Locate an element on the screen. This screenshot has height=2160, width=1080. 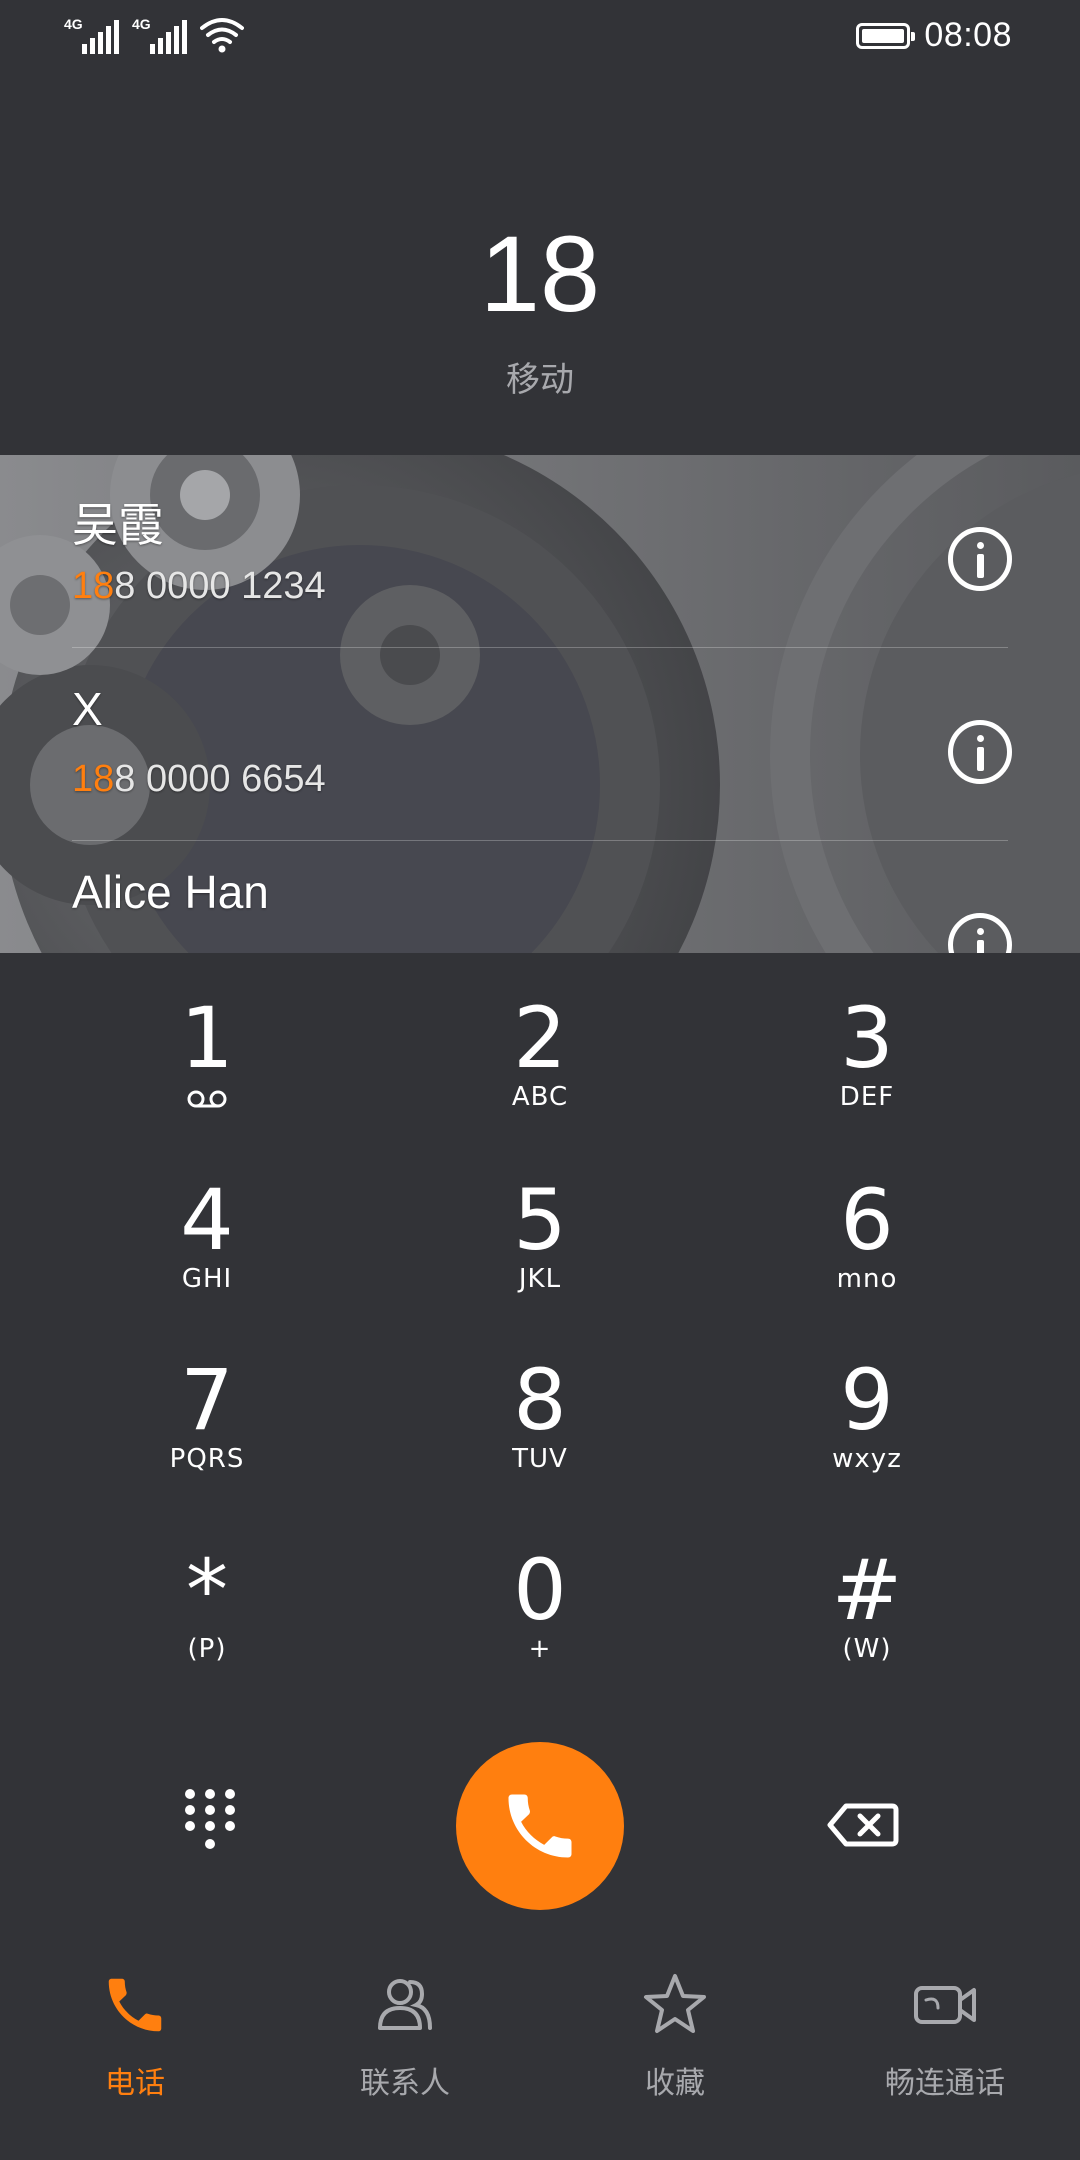
phone-rest: 8 0000 6654 is located at coordinates (220, 779).